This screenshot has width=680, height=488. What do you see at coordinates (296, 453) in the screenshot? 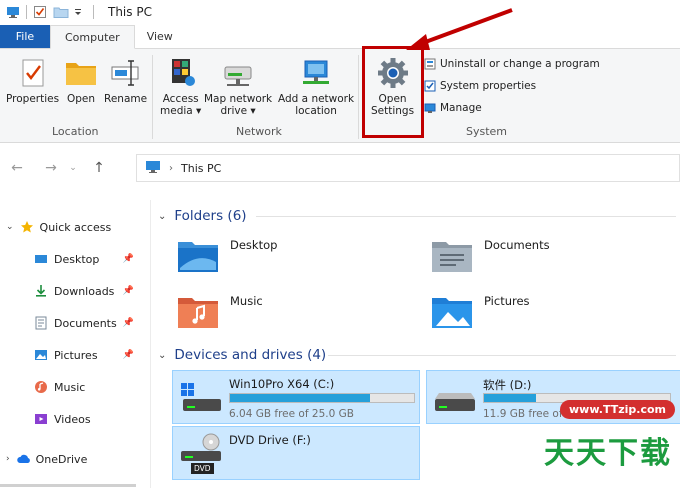
I see `drive-f: DVD DVD Drive (F:)` at bounding box center [296, 453].